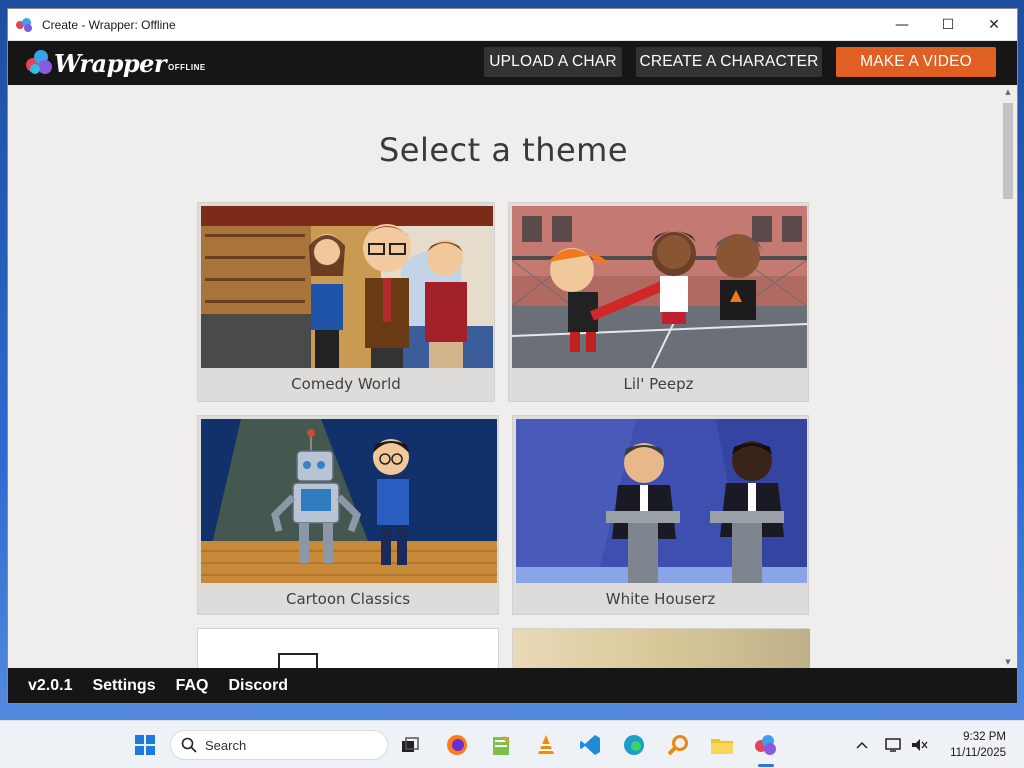  I want to click on start-button, so click(145, 745).